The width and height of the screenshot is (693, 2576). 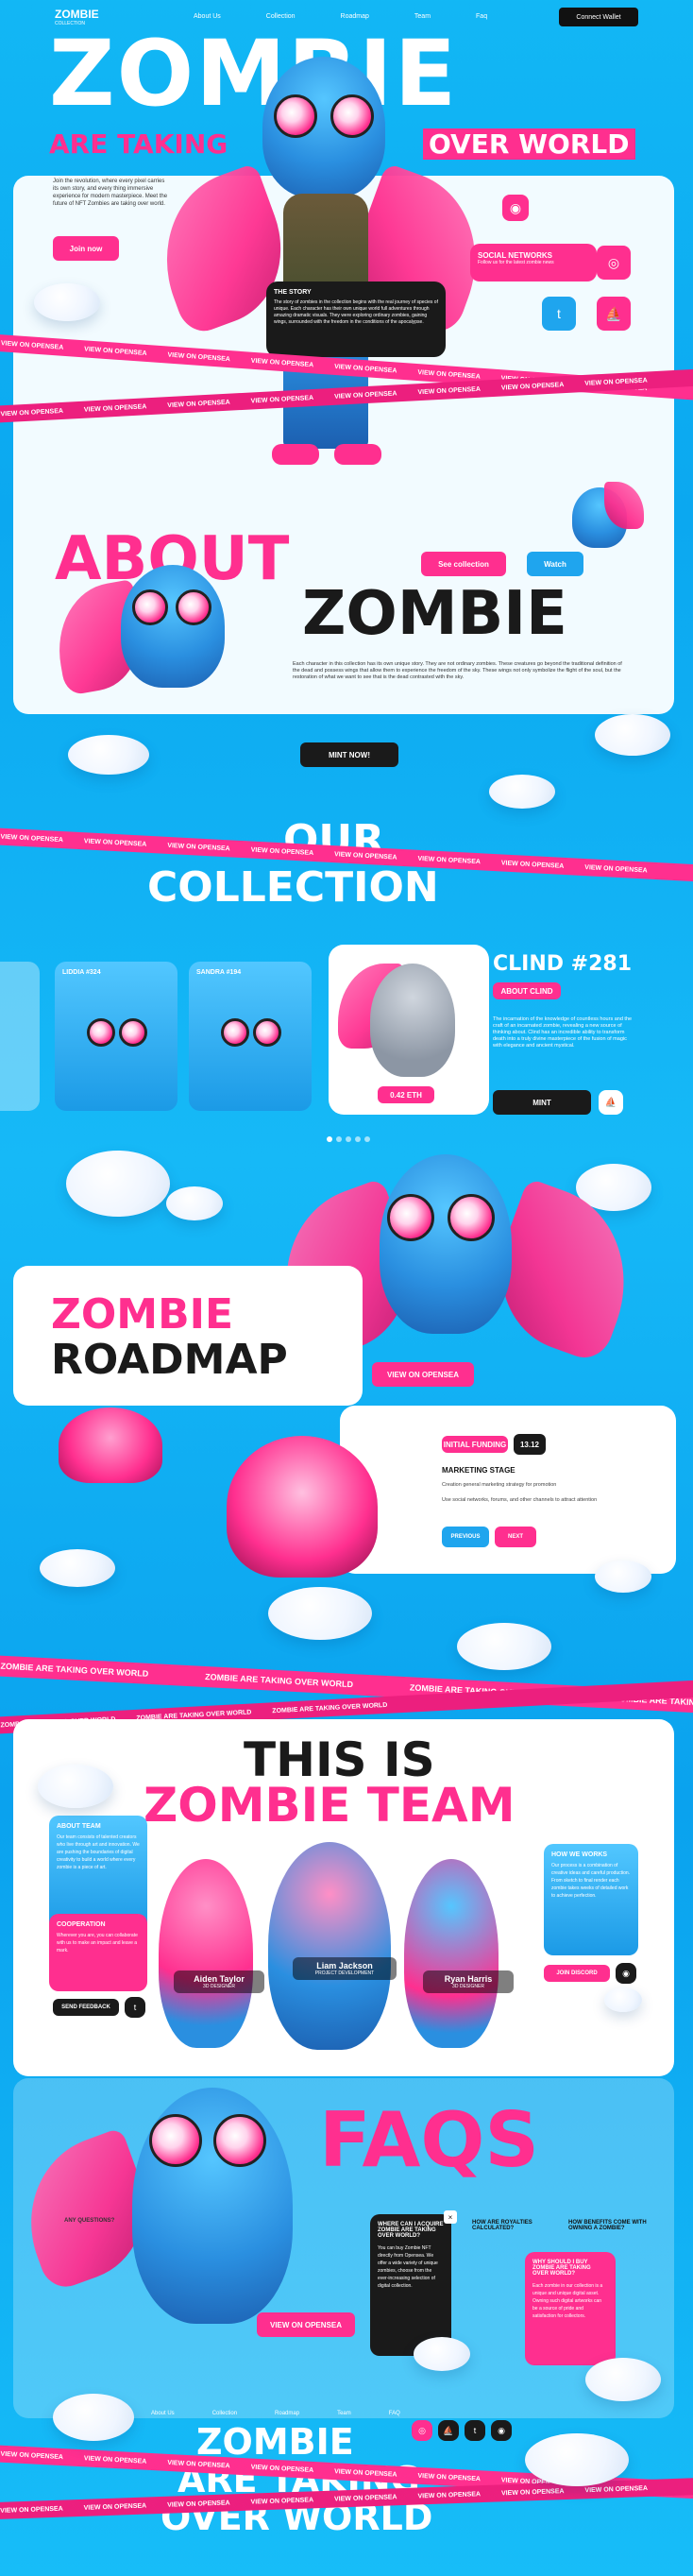 I want to click on team-member-center, so click(x=330, y=1946).